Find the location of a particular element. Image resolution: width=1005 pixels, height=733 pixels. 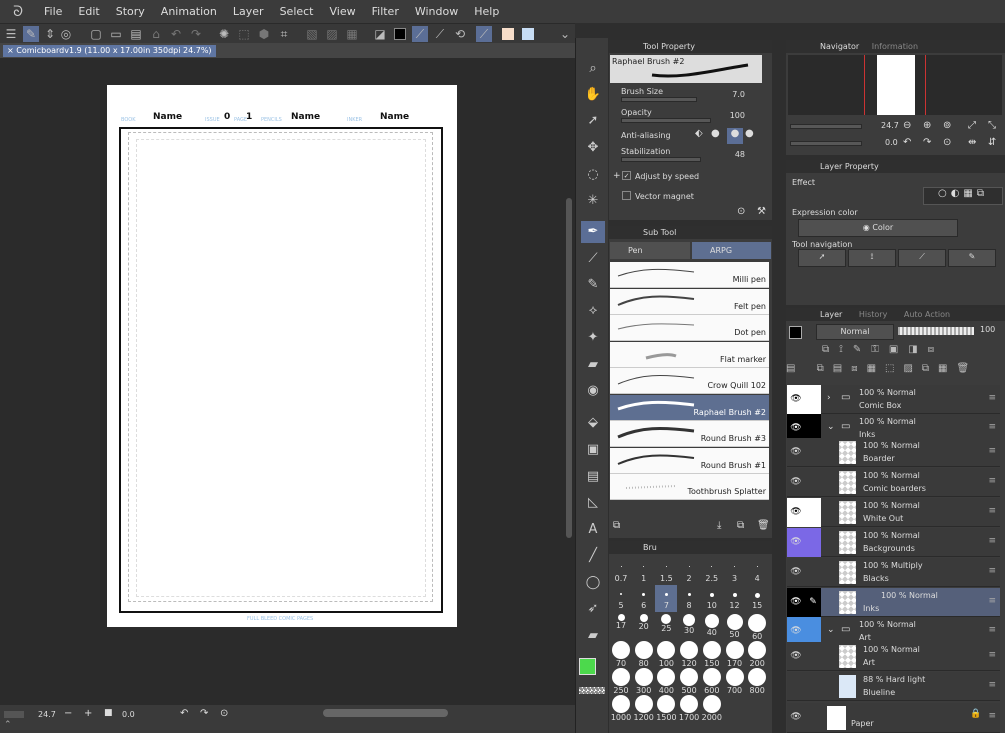

brush-size-preset: 80 is located at coordinates (644, 653).